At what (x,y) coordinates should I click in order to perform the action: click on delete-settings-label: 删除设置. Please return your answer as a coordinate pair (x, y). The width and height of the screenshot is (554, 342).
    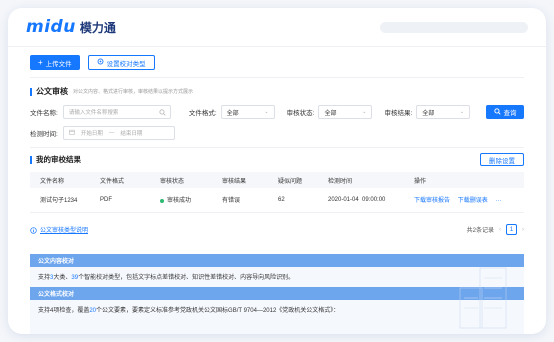
    Looking at the image, I should click on (502, 161).